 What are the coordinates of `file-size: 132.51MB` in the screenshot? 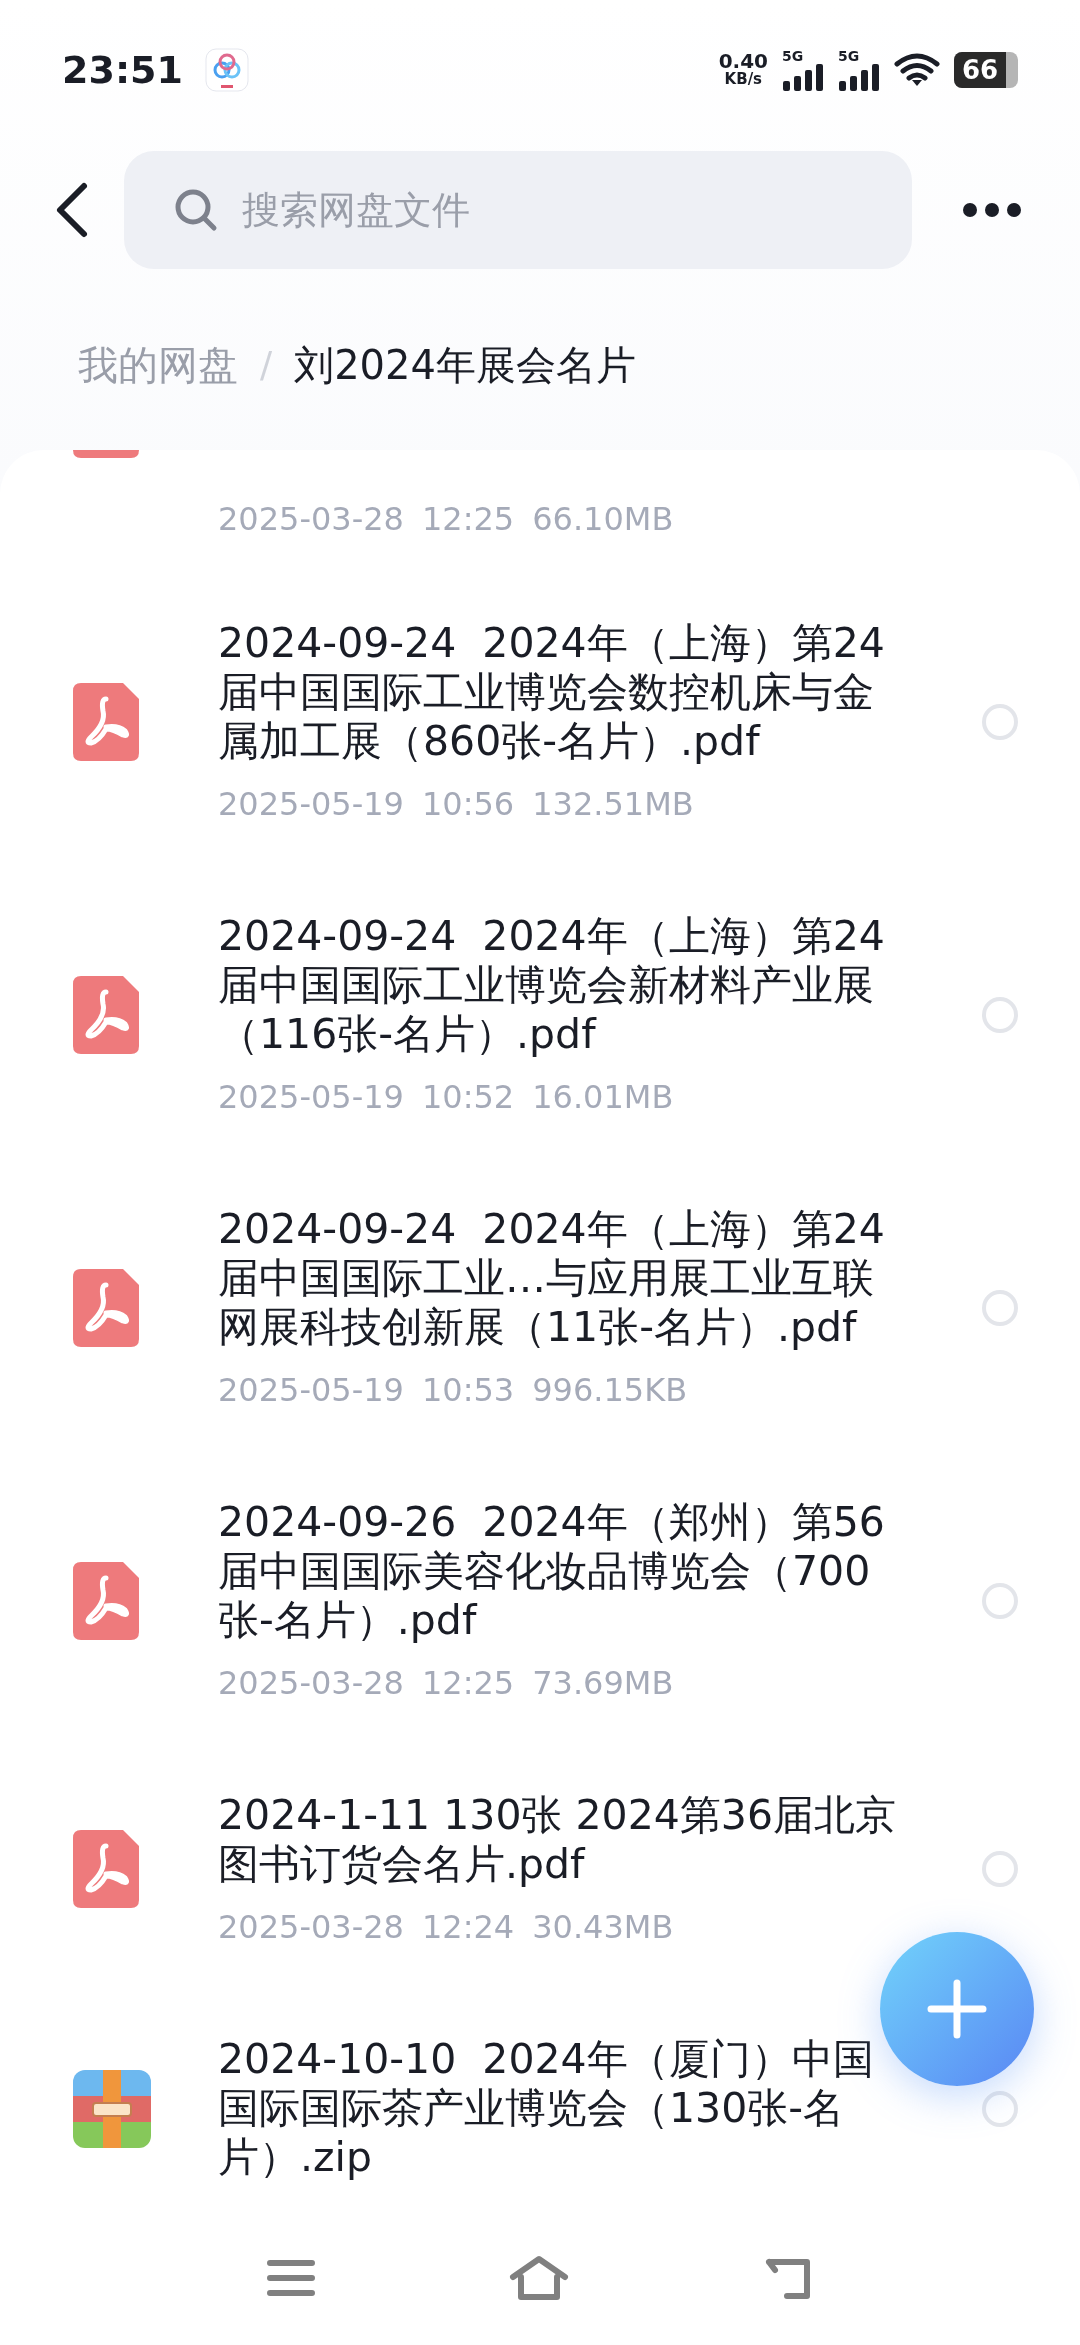 It's located at (613, 804).